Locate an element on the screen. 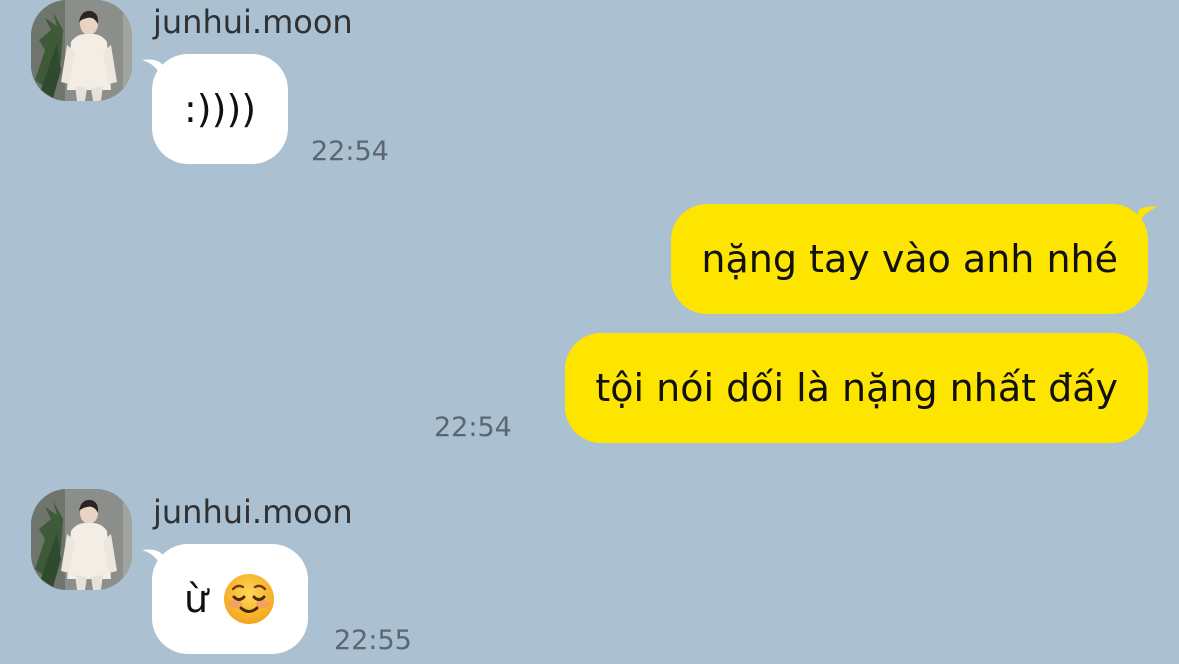  message-text: ừ is located at coordinates (196, 599).